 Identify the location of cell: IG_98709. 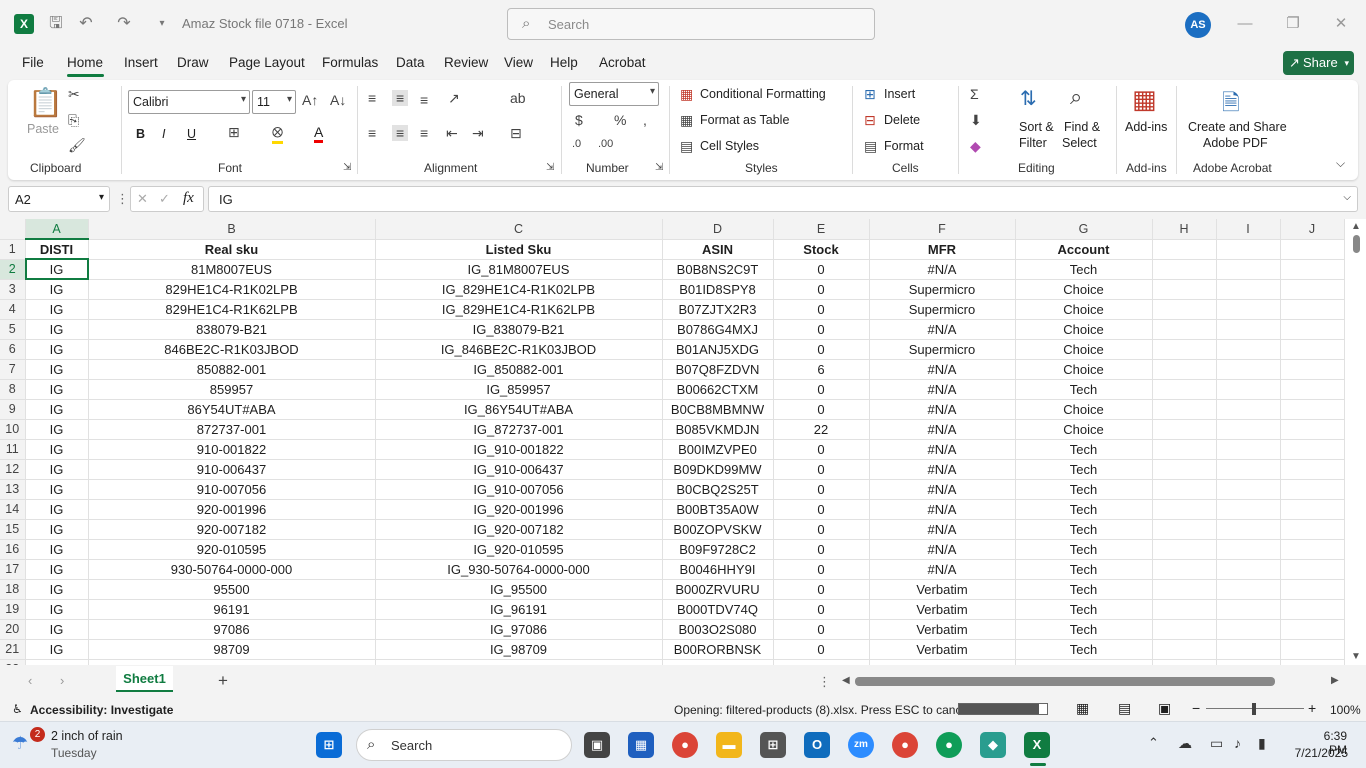
(519, 649).